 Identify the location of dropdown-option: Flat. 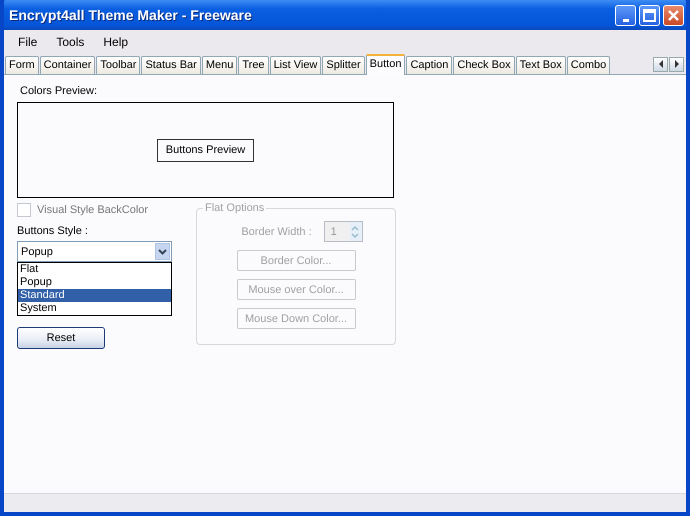
(94, 269).